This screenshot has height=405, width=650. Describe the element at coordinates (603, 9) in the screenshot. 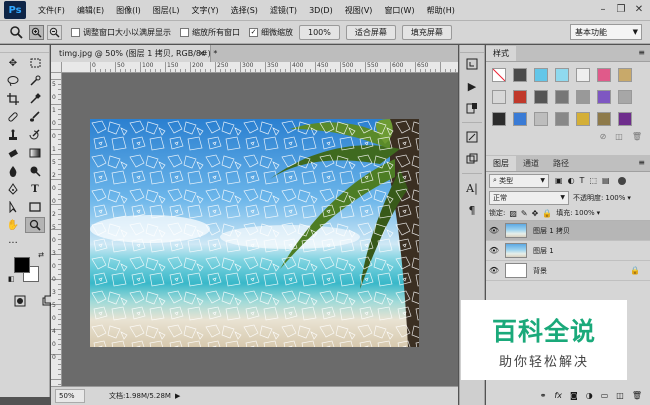

I see `minimize-button: –` at that location.